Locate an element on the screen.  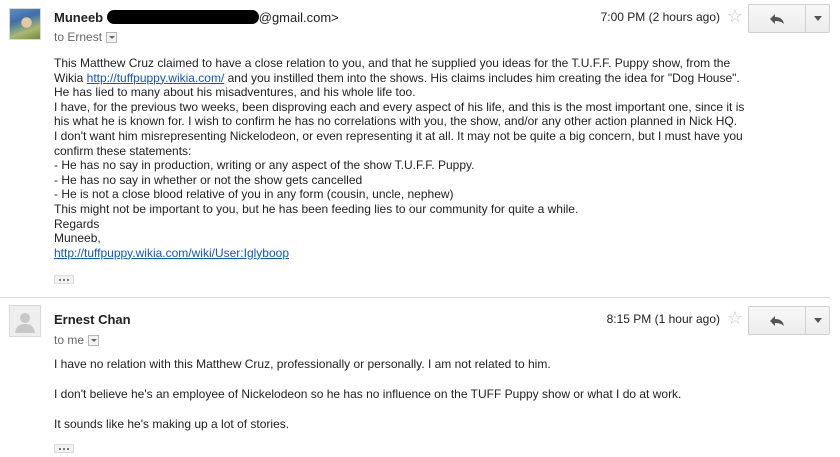
message-timestamp: 8:15 PM (1 hour ago) is located at coordinates (663, 319).